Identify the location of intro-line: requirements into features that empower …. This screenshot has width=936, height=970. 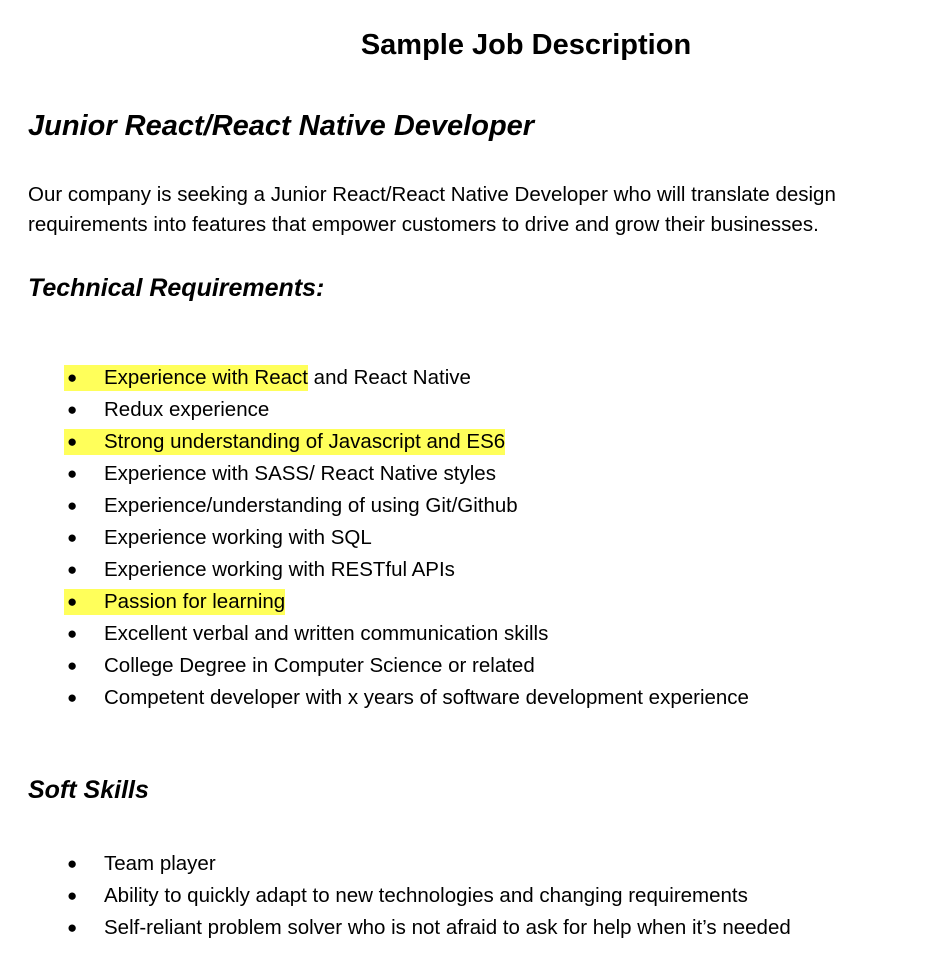
(423, 224).